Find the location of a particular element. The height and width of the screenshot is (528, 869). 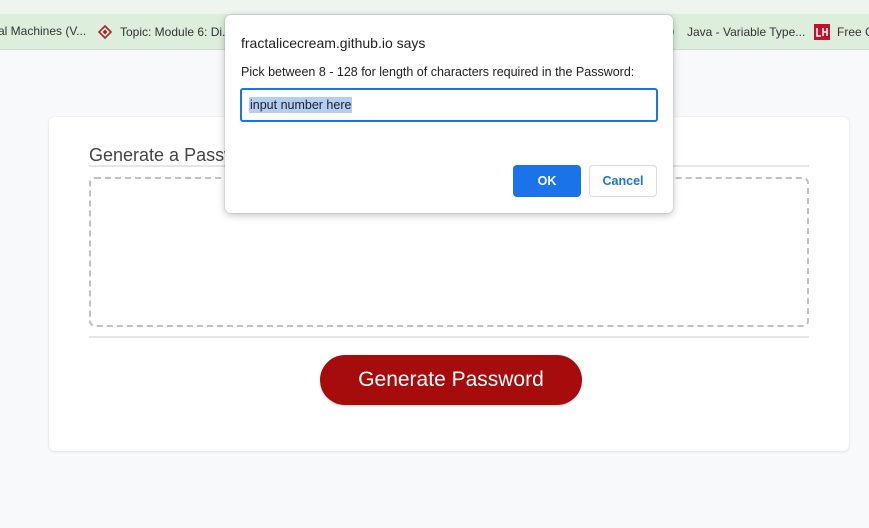

divider is located at coordinates (449, 337).